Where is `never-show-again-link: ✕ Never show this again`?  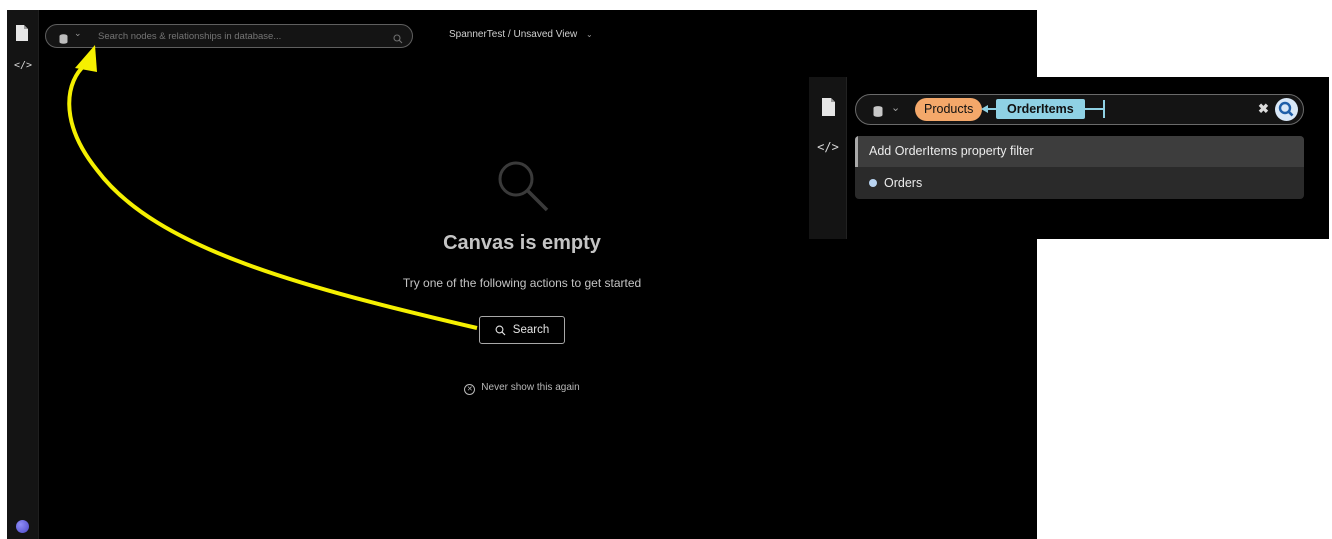 never-show-again-link: ✕ Never show this again is located at coordinates (522, 388).